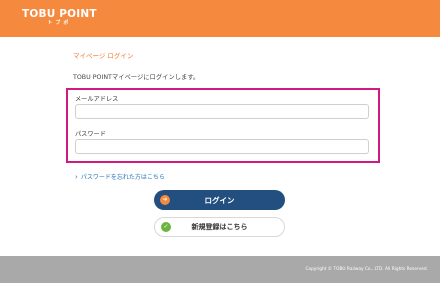  I want to click on login-button: ➔ ログイン, so click(219, 200).